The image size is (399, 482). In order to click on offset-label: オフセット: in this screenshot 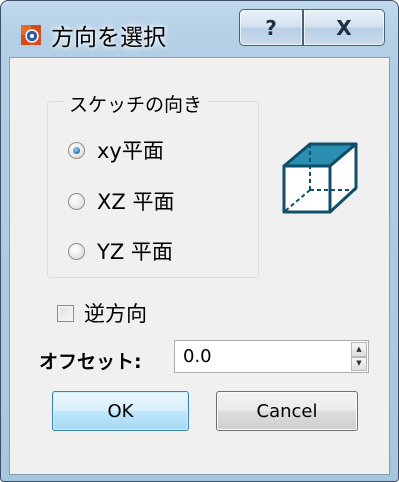, I will do `click(90, 362)`.